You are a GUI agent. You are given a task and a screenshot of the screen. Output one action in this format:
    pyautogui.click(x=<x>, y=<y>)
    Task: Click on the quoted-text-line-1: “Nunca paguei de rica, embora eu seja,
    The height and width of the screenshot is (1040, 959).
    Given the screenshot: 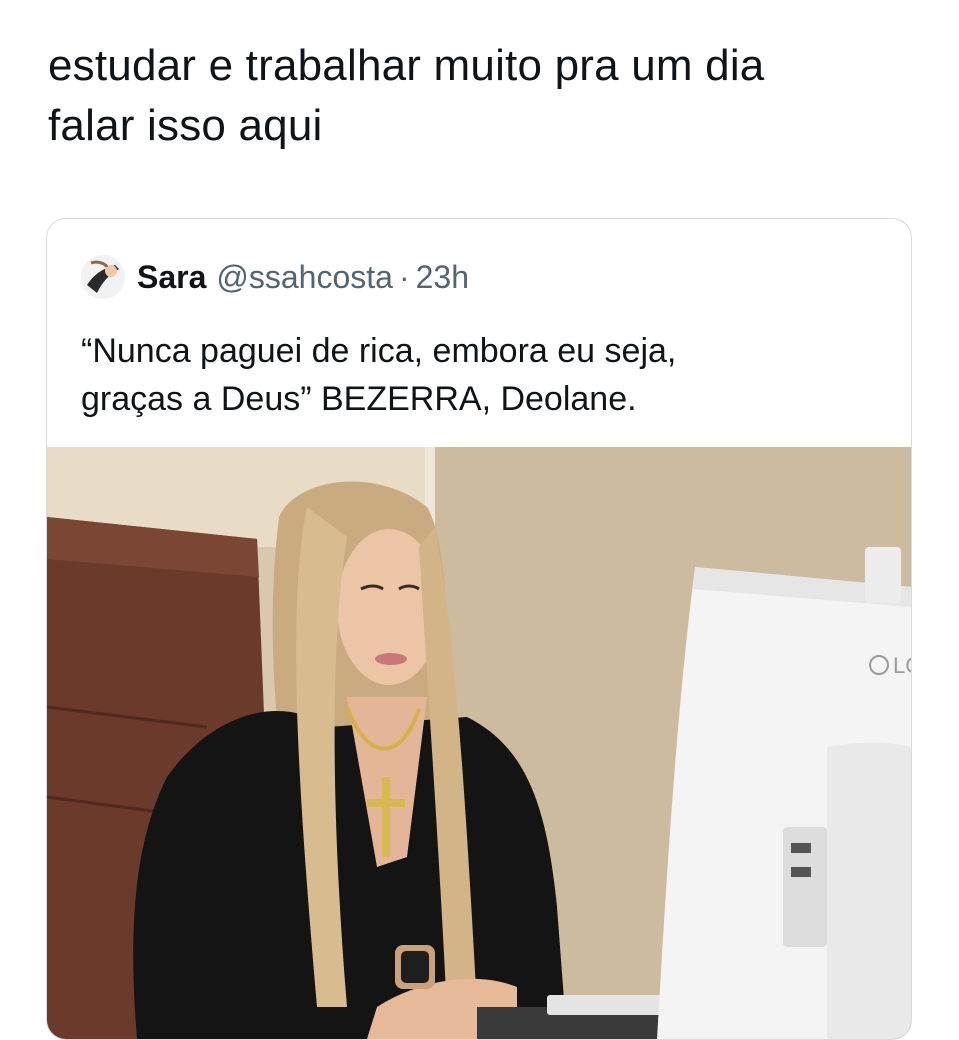 What is the action you would take?
    pyautogui.click(x=379, y=351)
    